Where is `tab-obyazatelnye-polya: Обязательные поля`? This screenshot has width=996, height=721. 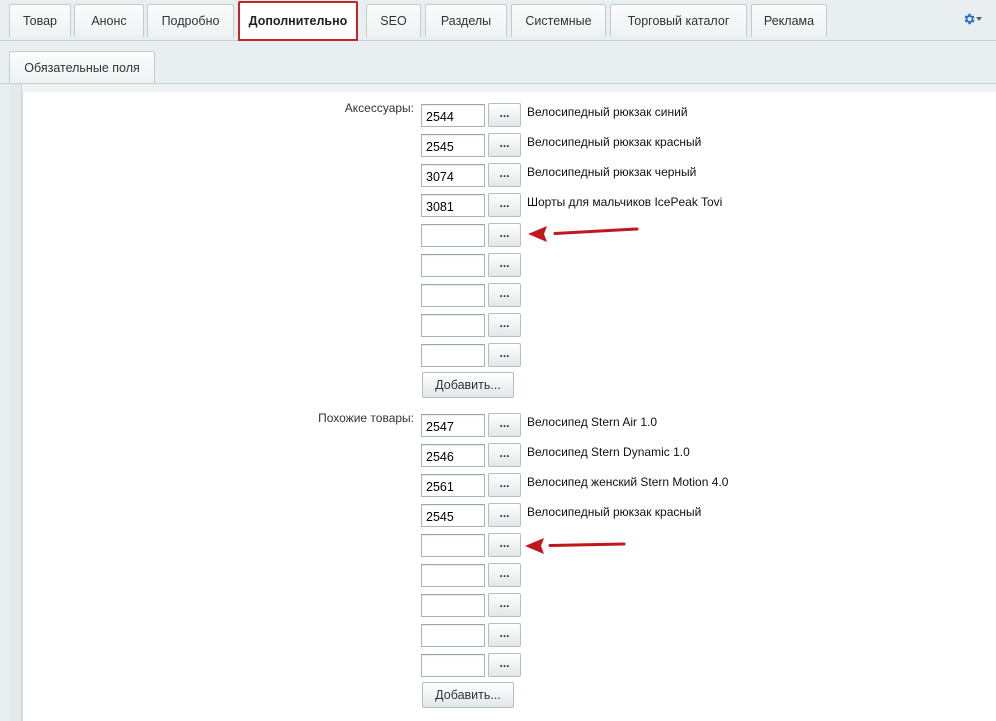
tab-obyazatelnye-polya: Обязательные поля is located at coordinates (82, 67).